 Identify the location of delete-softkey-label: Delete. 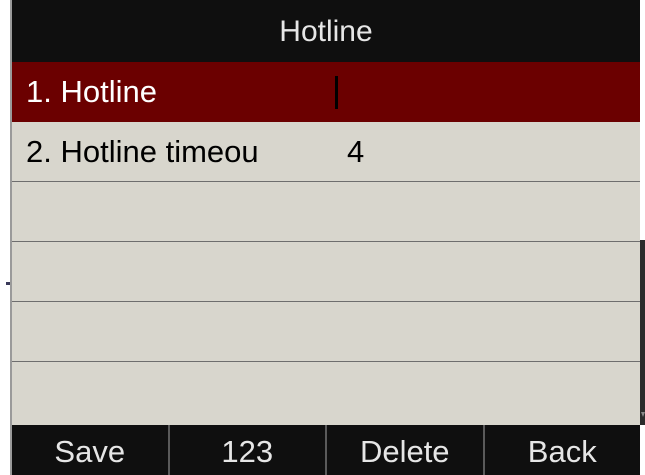
(404, 451).